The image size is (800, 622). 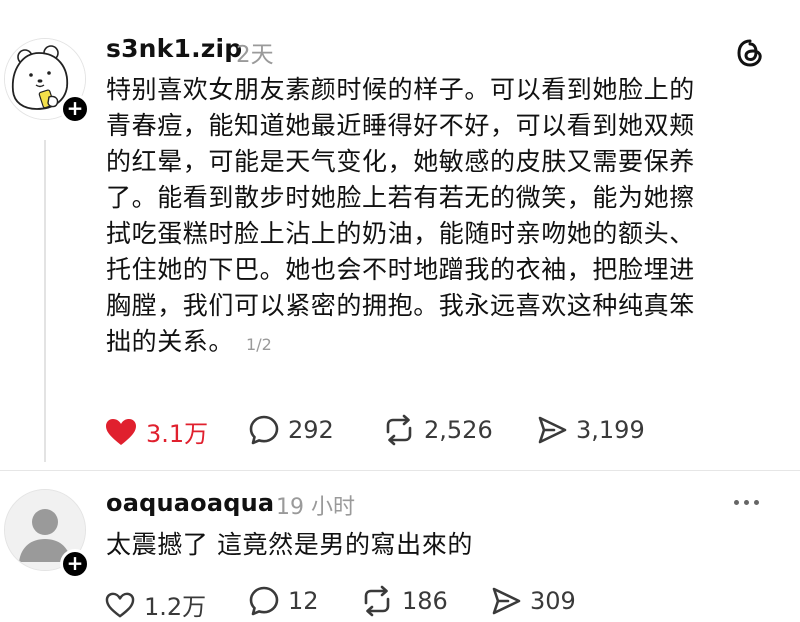 I want to click on share-button: 309, so click(x=533, y=601).